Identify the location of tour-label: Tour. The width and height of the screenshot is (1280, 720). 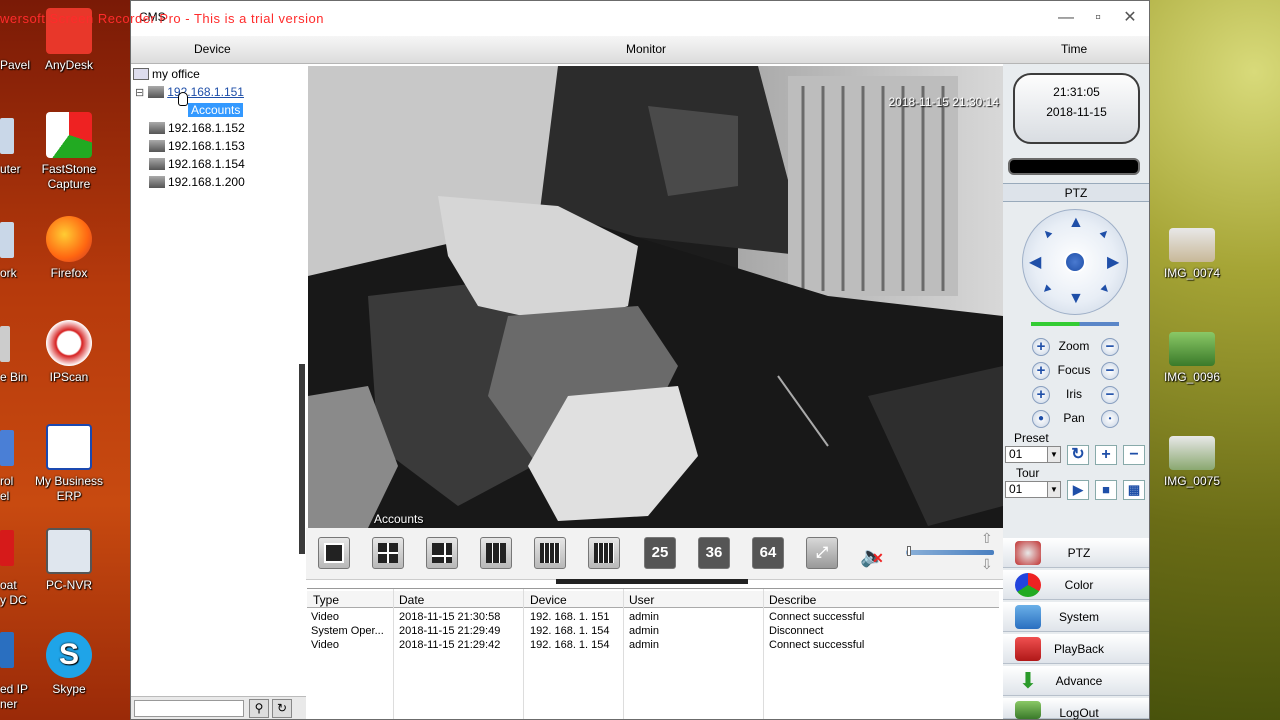
(1028, 473).